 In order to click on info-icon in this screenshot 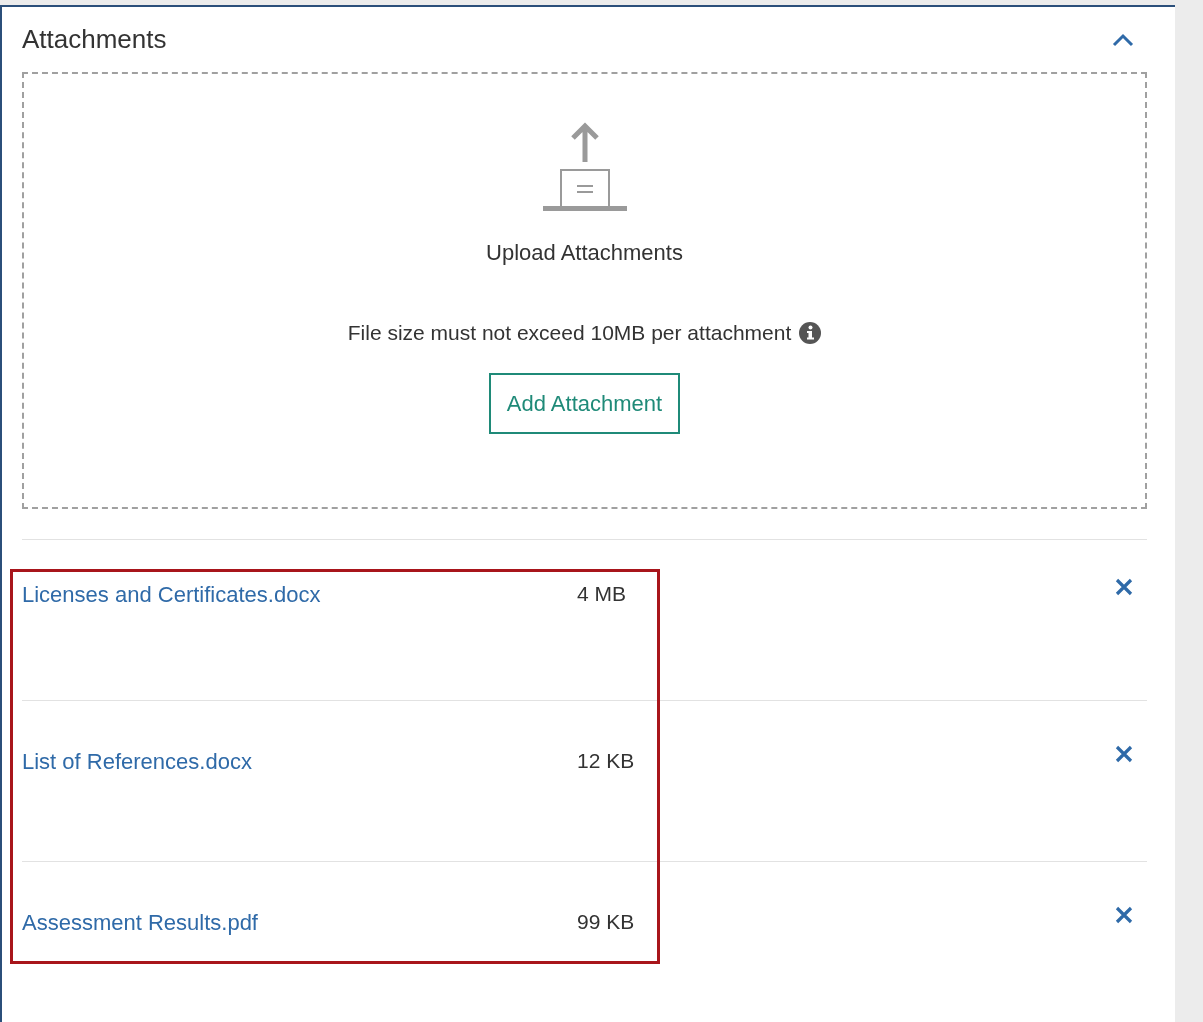, I will do `click(810, 332)`.